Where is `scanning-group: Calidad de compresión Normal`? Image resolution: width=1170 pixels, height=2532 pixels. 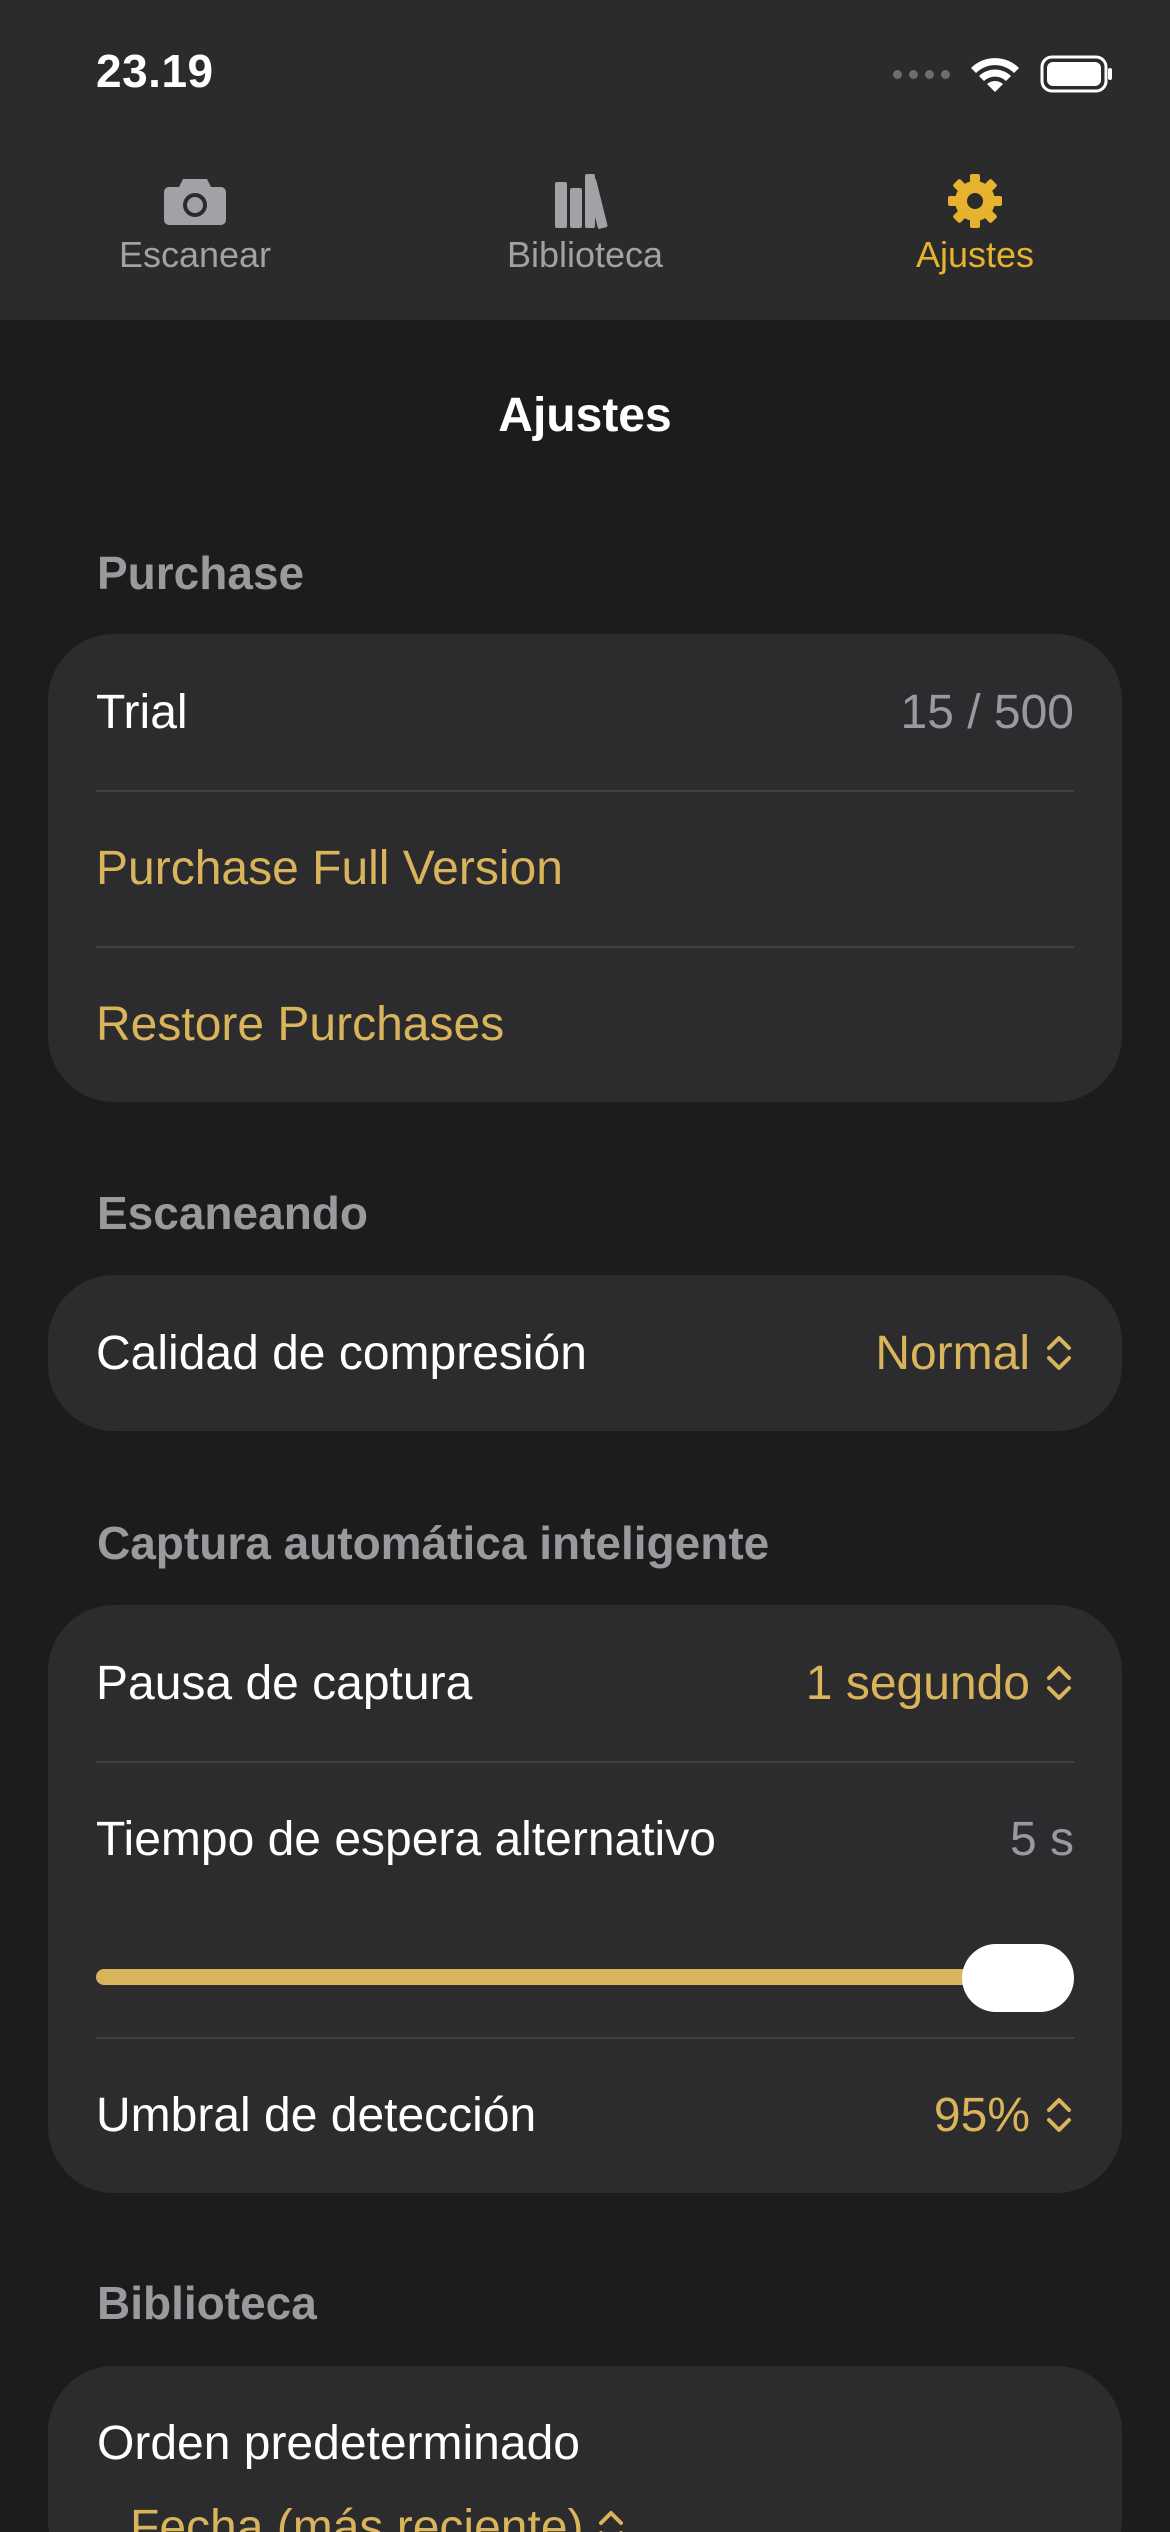
scanning-group: Calidad de compresión Normal is located at coordinates (585, 1353).